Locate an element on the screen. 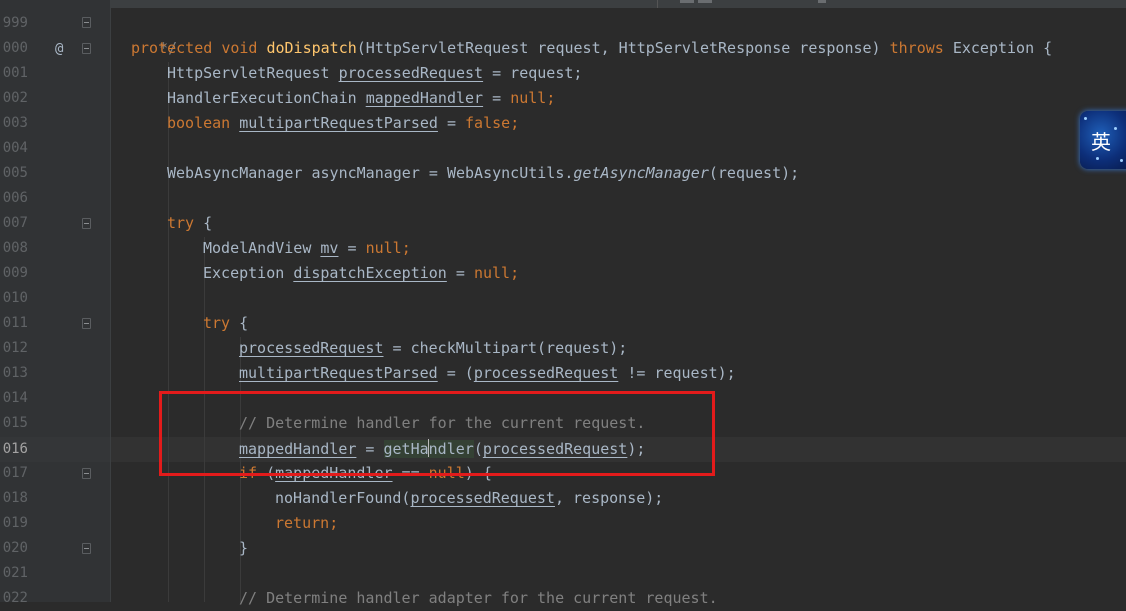 The height and width of the screenshot is (611, 1126). keyword: boolean is located at coordinates (199, 123).